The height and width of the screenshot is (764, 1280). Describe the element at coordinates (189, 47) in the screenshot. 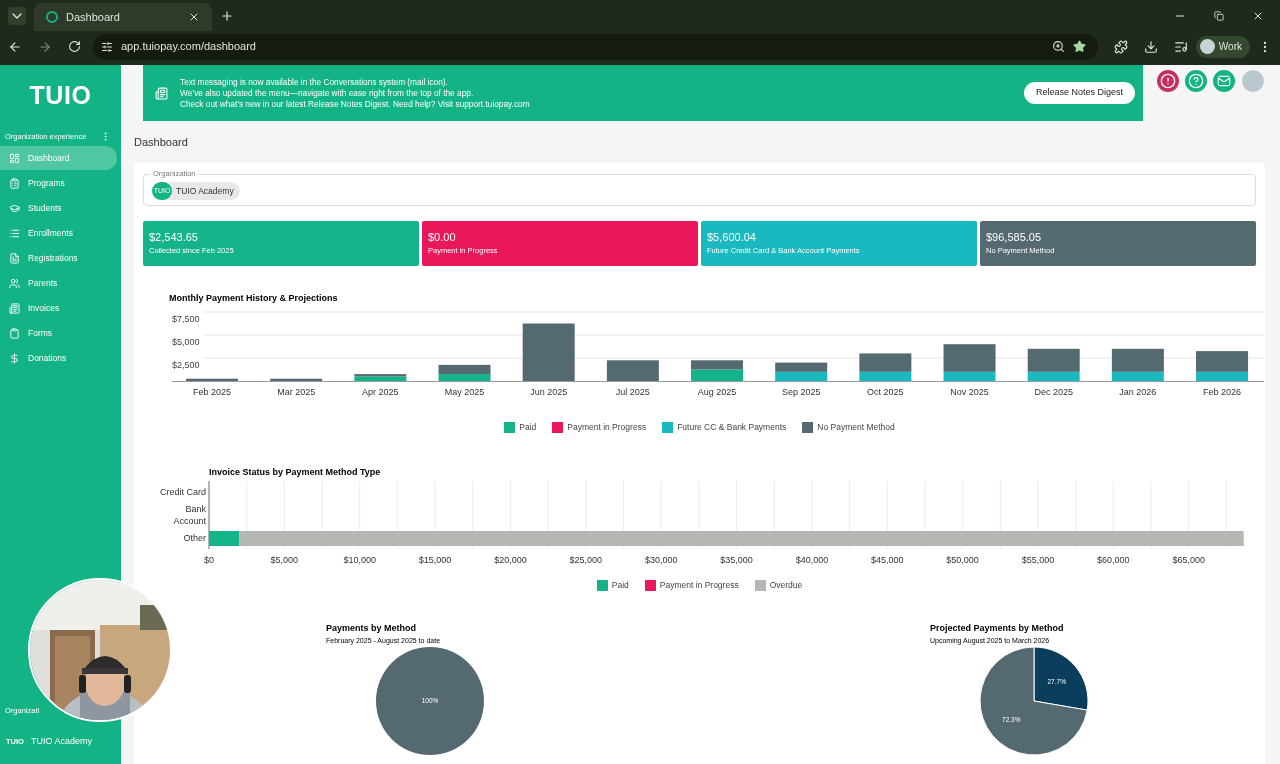

I see `url-text: app.tuiopay.com/dashboard` at that location.